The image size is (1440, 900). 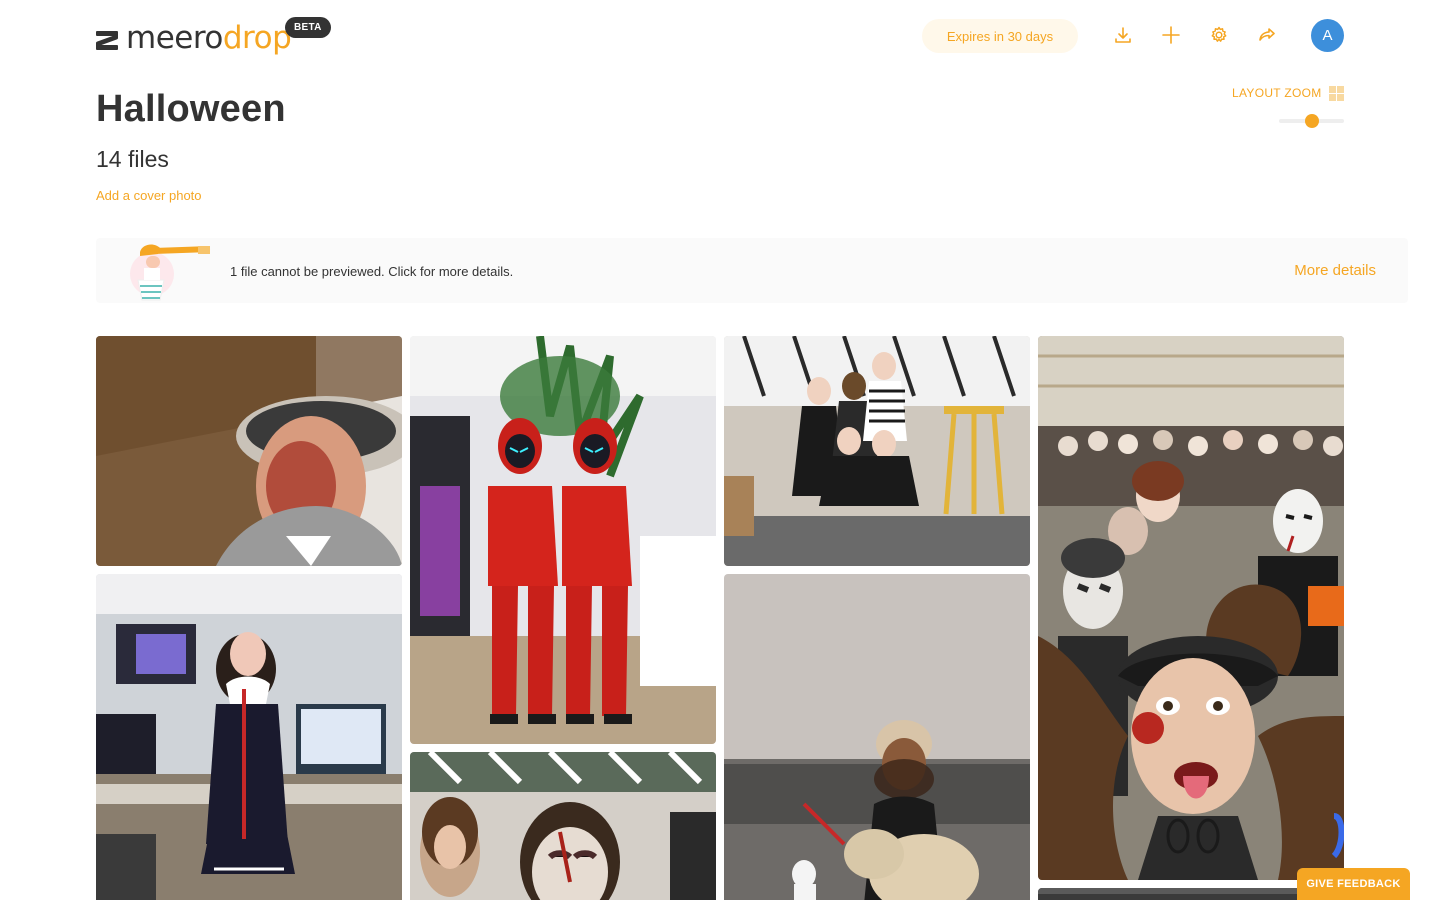 I want to click on expiry-pill: Expires in 30 days, so click(x=1000, y=36).